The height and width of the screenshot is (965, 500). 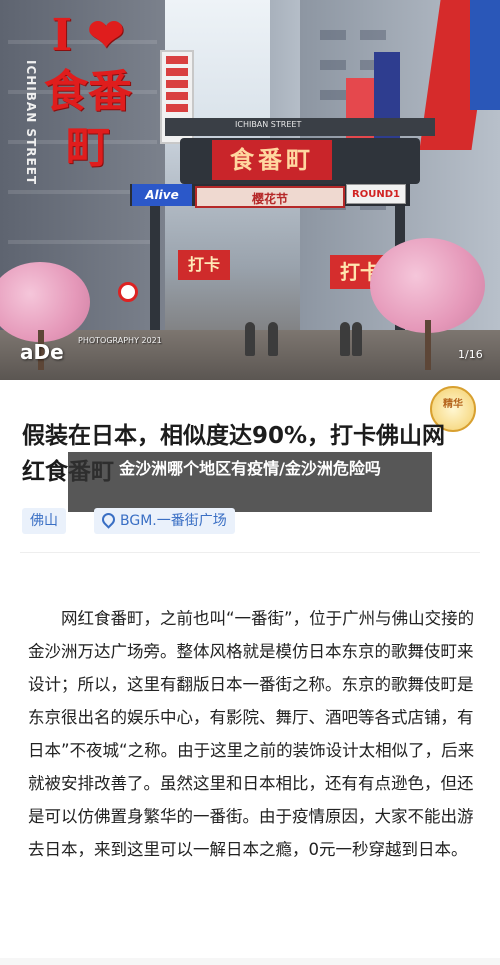 I want to click on gate-pillar-left, so click(x=155, y=271).